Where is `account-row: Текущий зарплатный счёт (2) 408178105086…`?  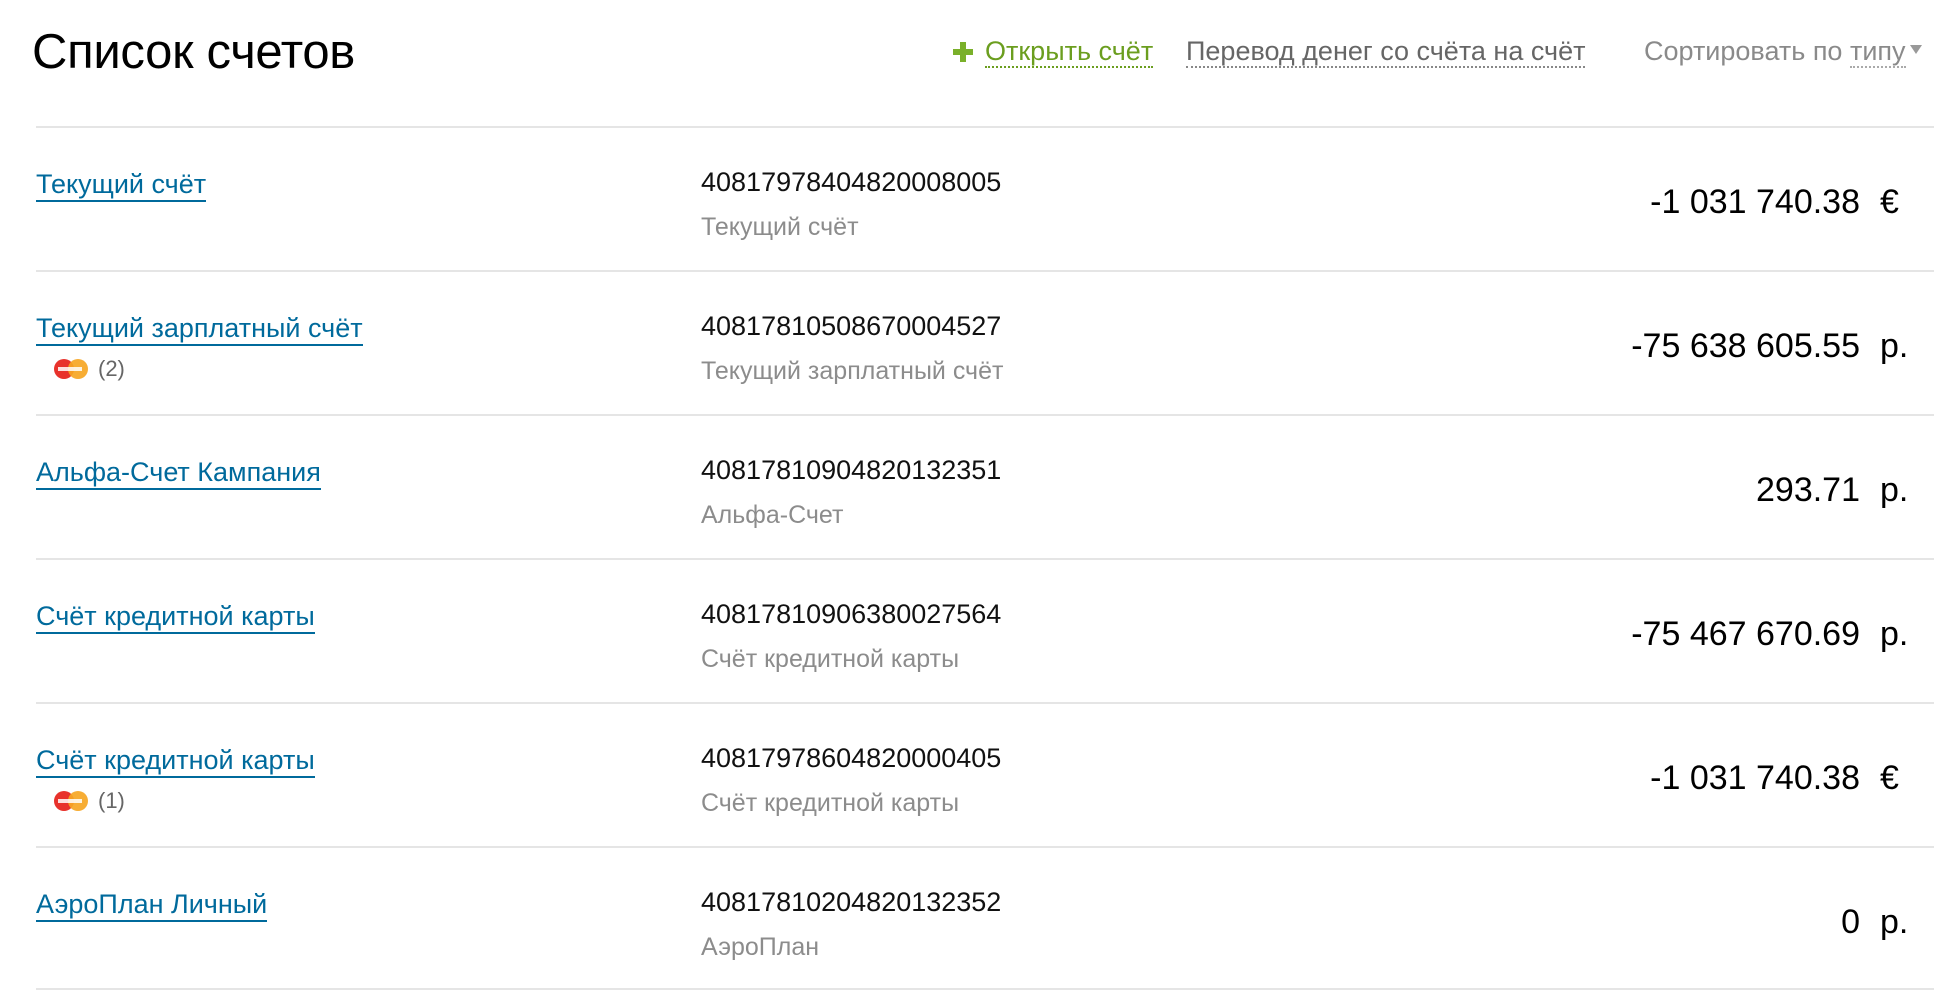 account-row: Текущий зарплатный счёт (2) 408178105086… is located at coordinates (985, 342).